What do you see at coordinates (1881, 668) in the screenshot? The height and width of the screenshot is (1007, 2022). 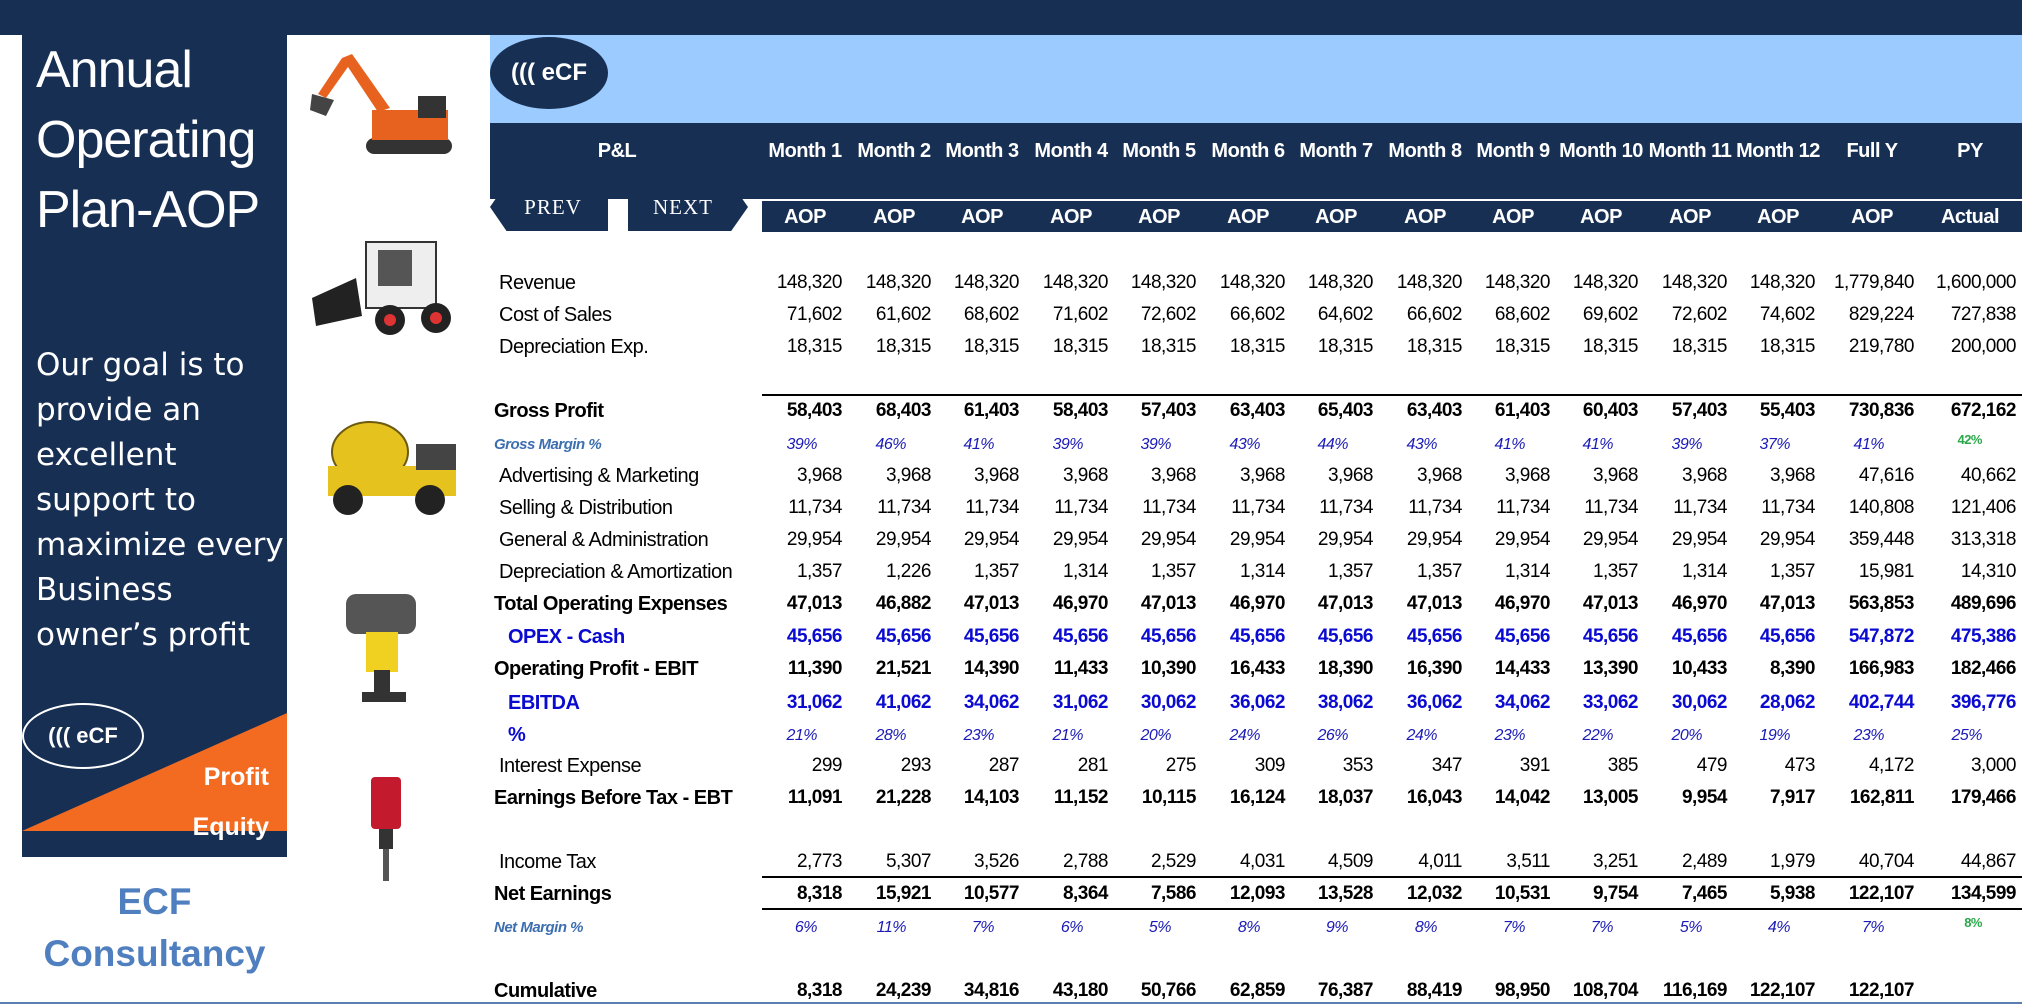 I see `table-cell: 166,983` at bounding box center [1881, 668].